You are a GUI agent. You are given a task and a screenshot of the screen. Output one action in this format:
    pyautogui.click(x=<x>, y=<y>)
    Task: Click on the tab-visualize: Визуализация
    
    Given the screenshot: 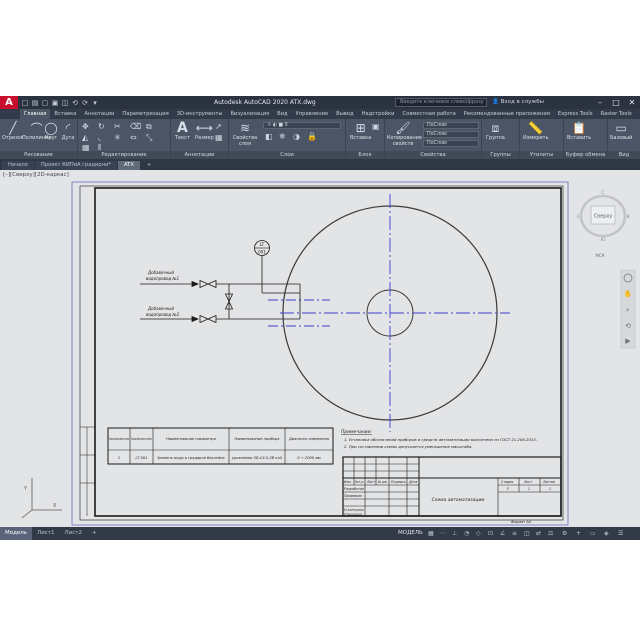 What is the action you would take?
    pyautogui.click(x=249, y=114)
    